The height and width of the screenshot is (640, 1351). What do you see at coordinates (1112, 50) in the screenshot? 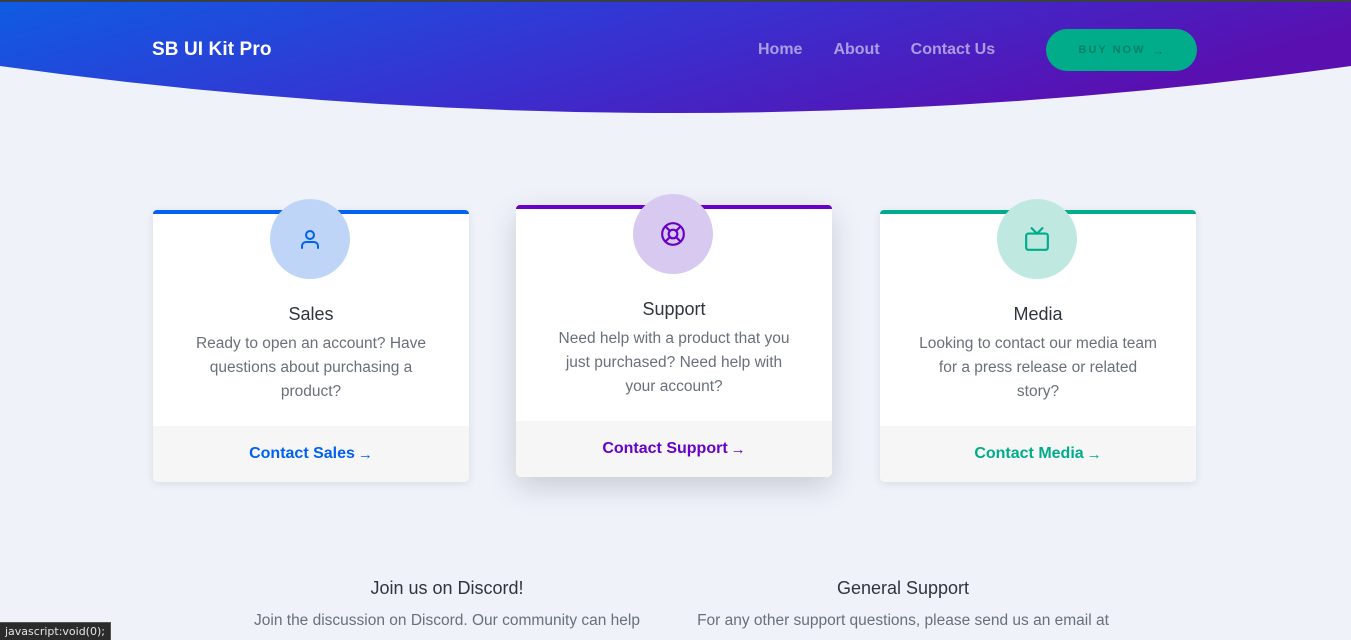
I see `buy-now-label: BUY NOW` at bounding box center [1112, 50].